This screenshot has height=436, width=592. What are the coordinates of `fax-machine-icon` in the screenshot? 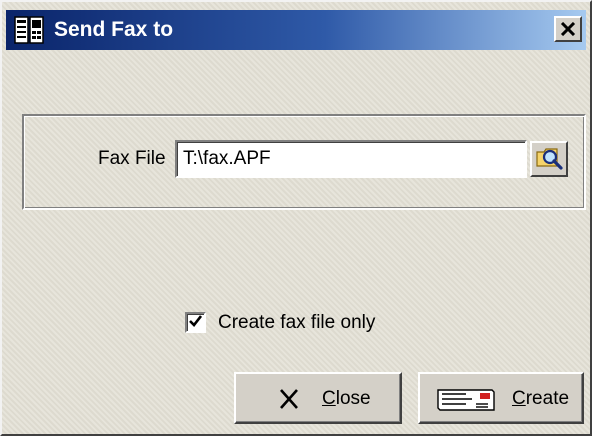 It's located at (466, 401).